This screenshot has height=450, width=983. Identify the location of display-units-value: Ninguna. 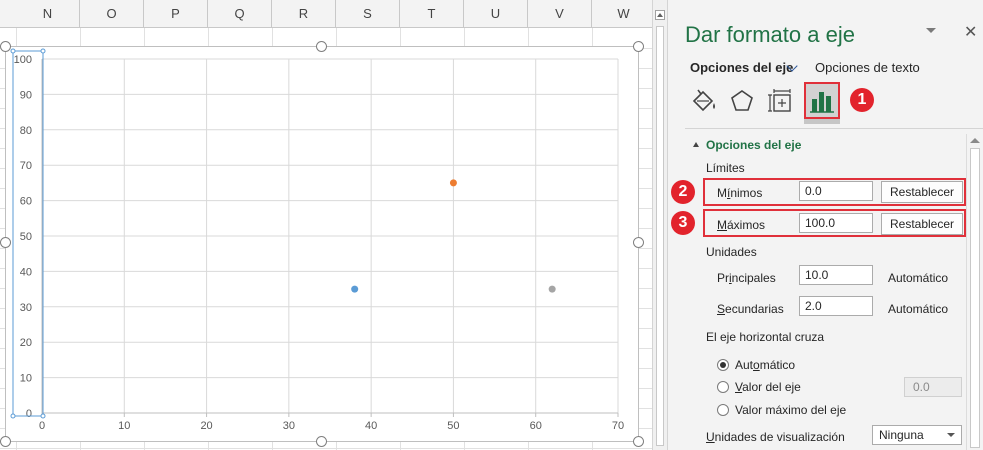
(901, 435).